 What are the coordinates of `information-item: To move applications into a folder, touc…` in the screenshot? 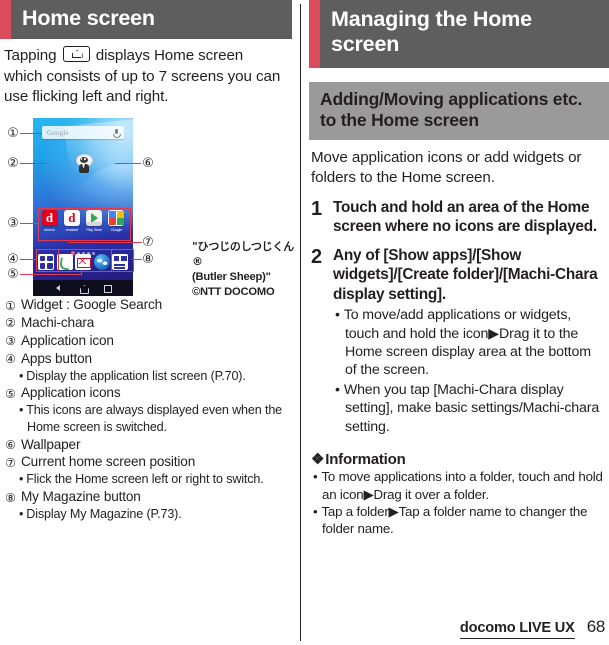 It's located at (458, 485).